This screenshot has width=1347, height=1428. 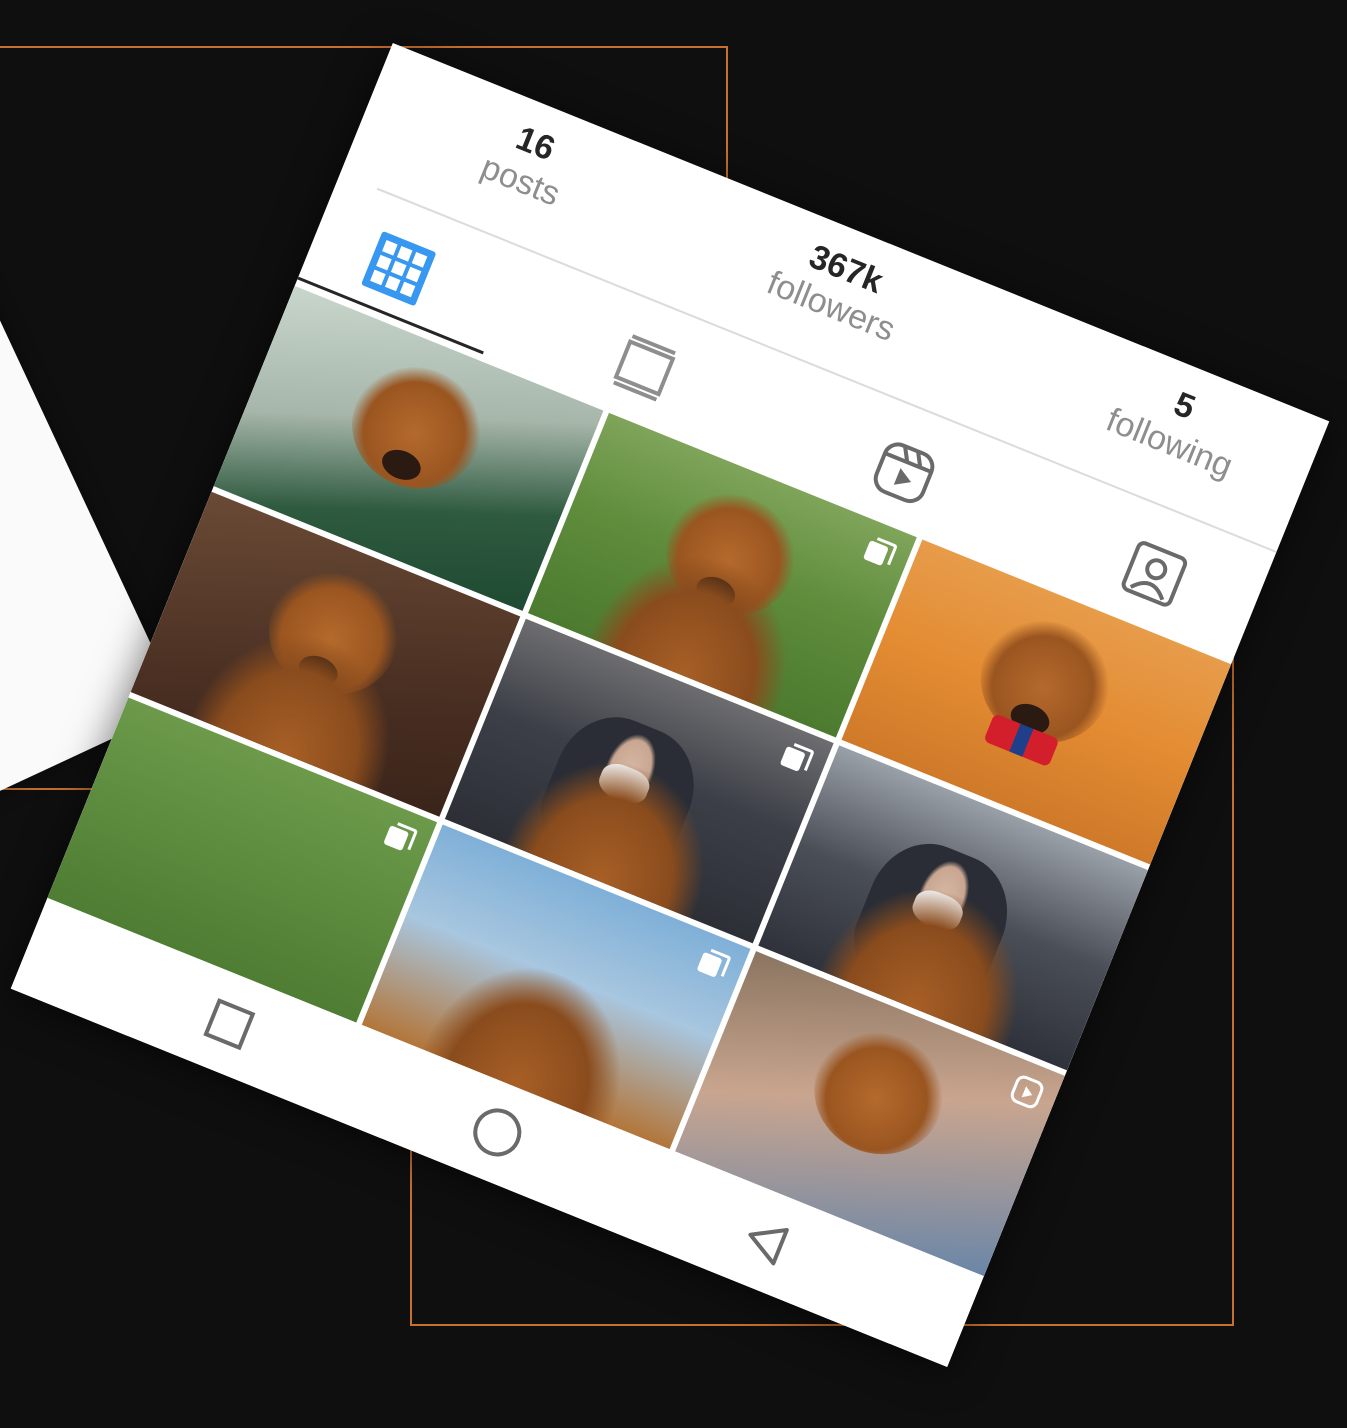 I want to click on reels-badge-icon, so click(x=1027, y=1092).